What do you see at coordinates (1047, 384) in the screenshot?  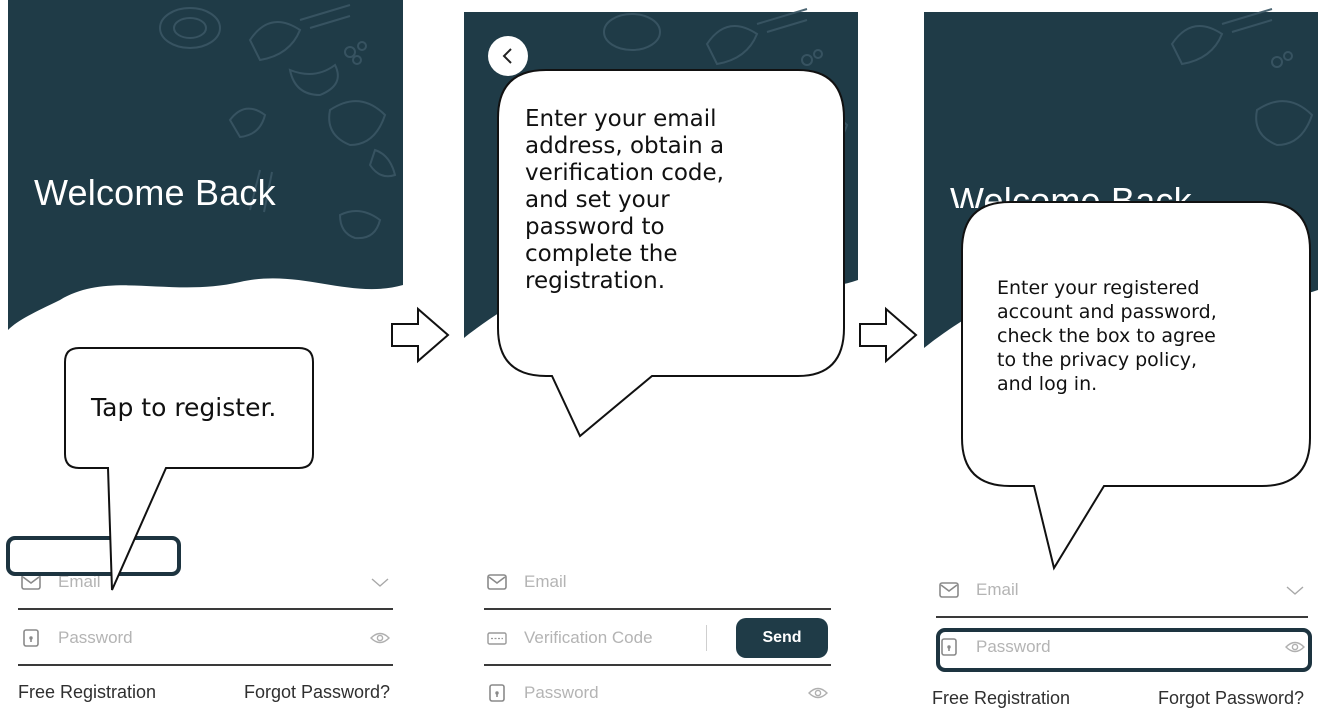 I see `callout-line: and log in.` at bounding box center [1047, 384].